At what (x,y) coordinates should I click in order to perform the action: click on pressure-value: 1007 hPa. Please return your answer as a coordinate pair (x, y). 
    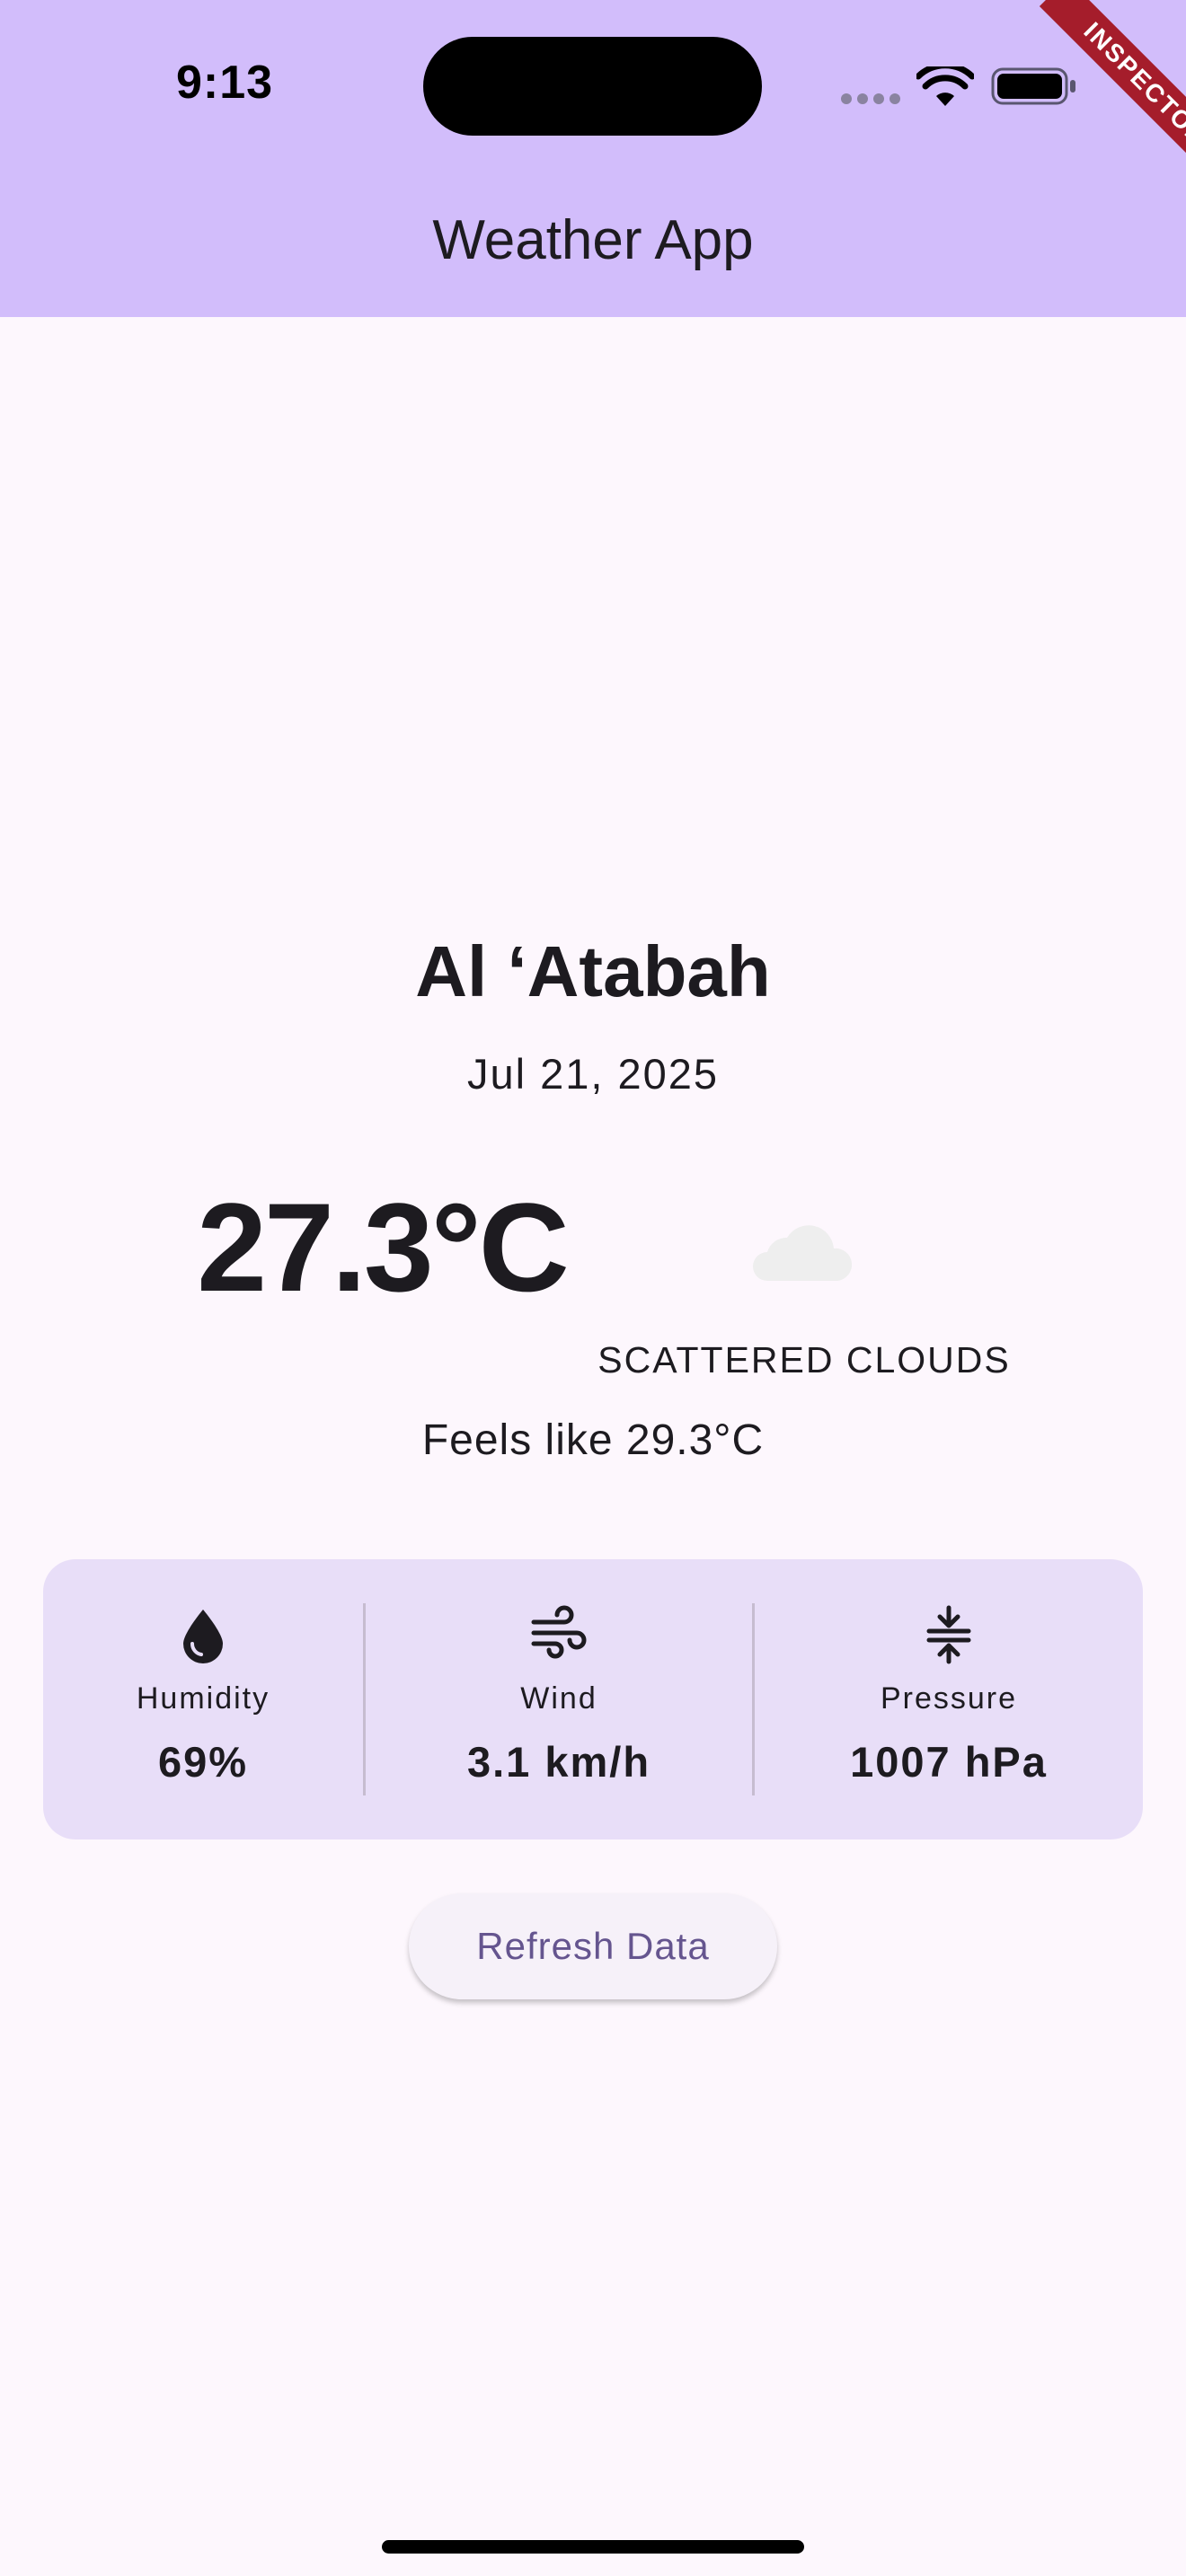
    Looking at the image, I should click on (949, 1762).